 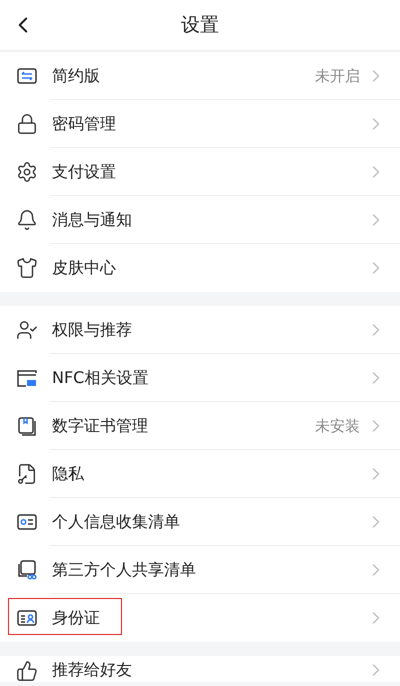 I want to click on row-label: 权限与推荐, so click(x=92, y=330).